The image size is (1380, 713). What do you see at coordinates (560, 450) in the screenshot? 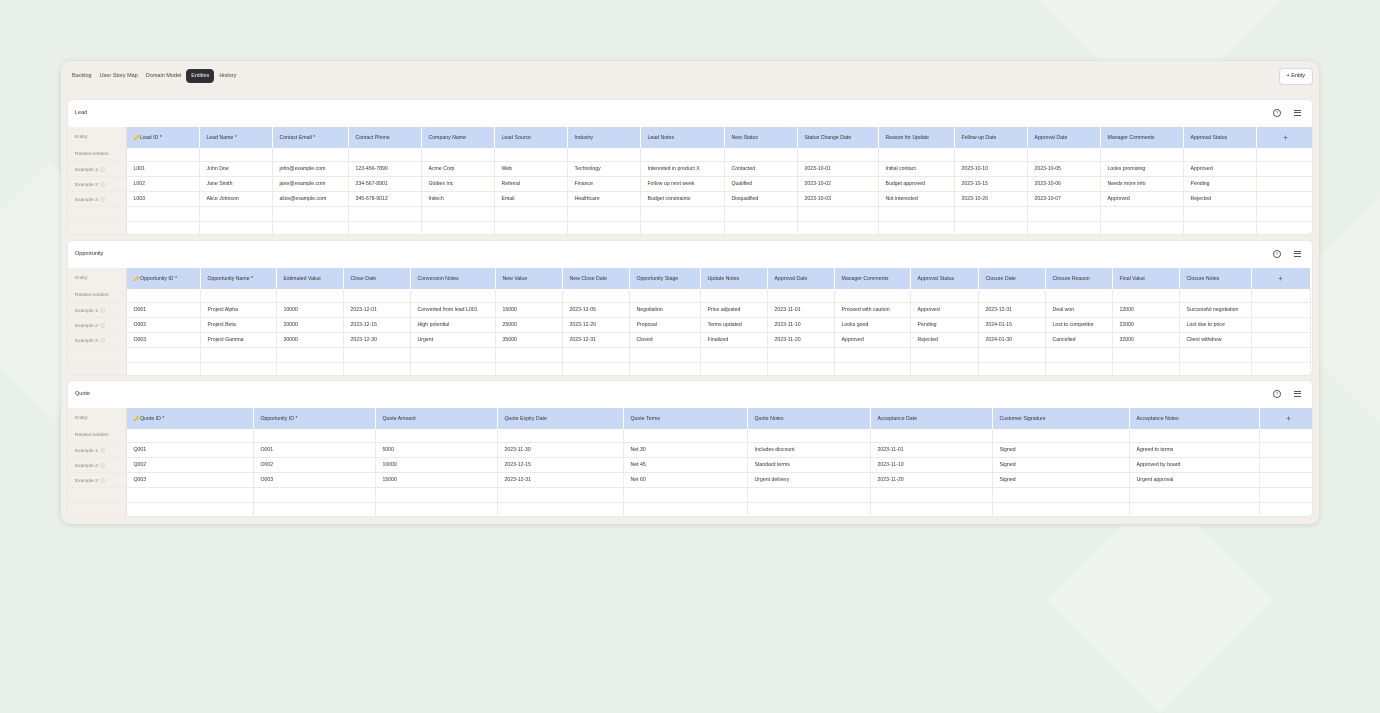
I see `table-cell: 2023-11-30` at bounding box center [560, 450].